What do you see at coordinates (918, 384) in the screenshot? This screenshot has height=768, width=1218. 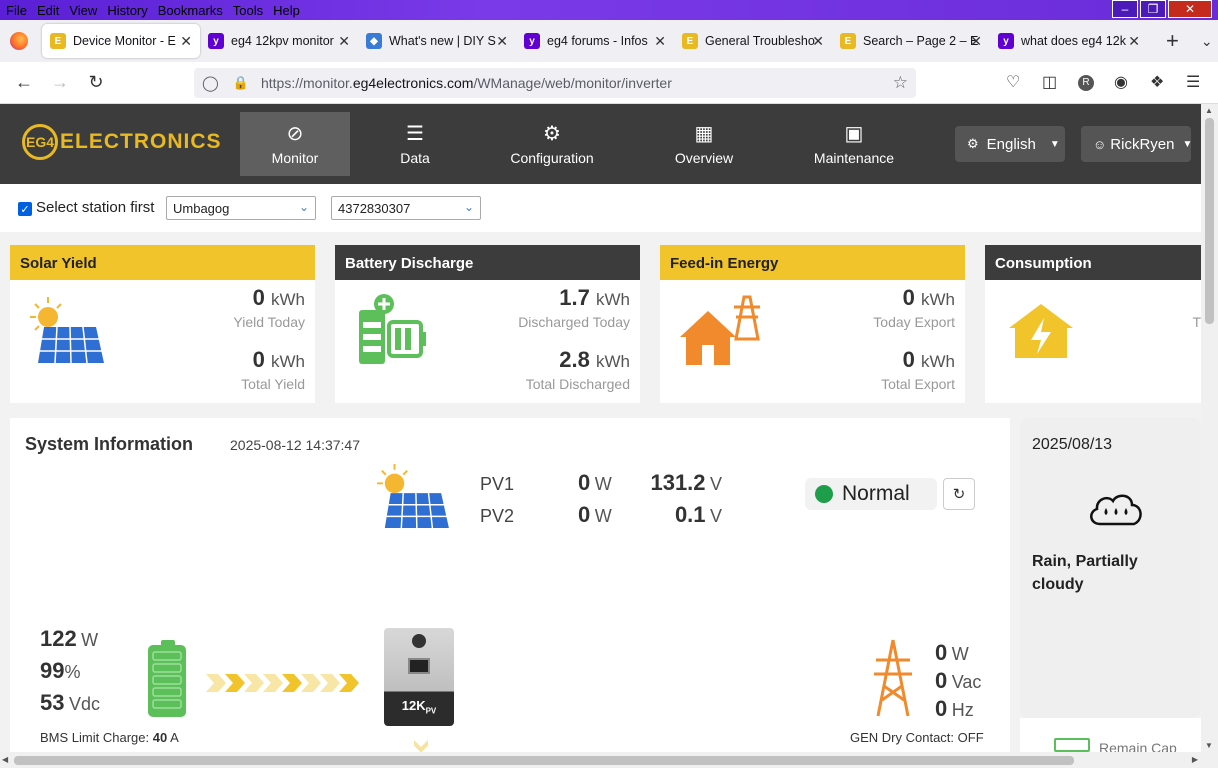 I see `total-export-label: Total Export` at bounding box center [918, 384].